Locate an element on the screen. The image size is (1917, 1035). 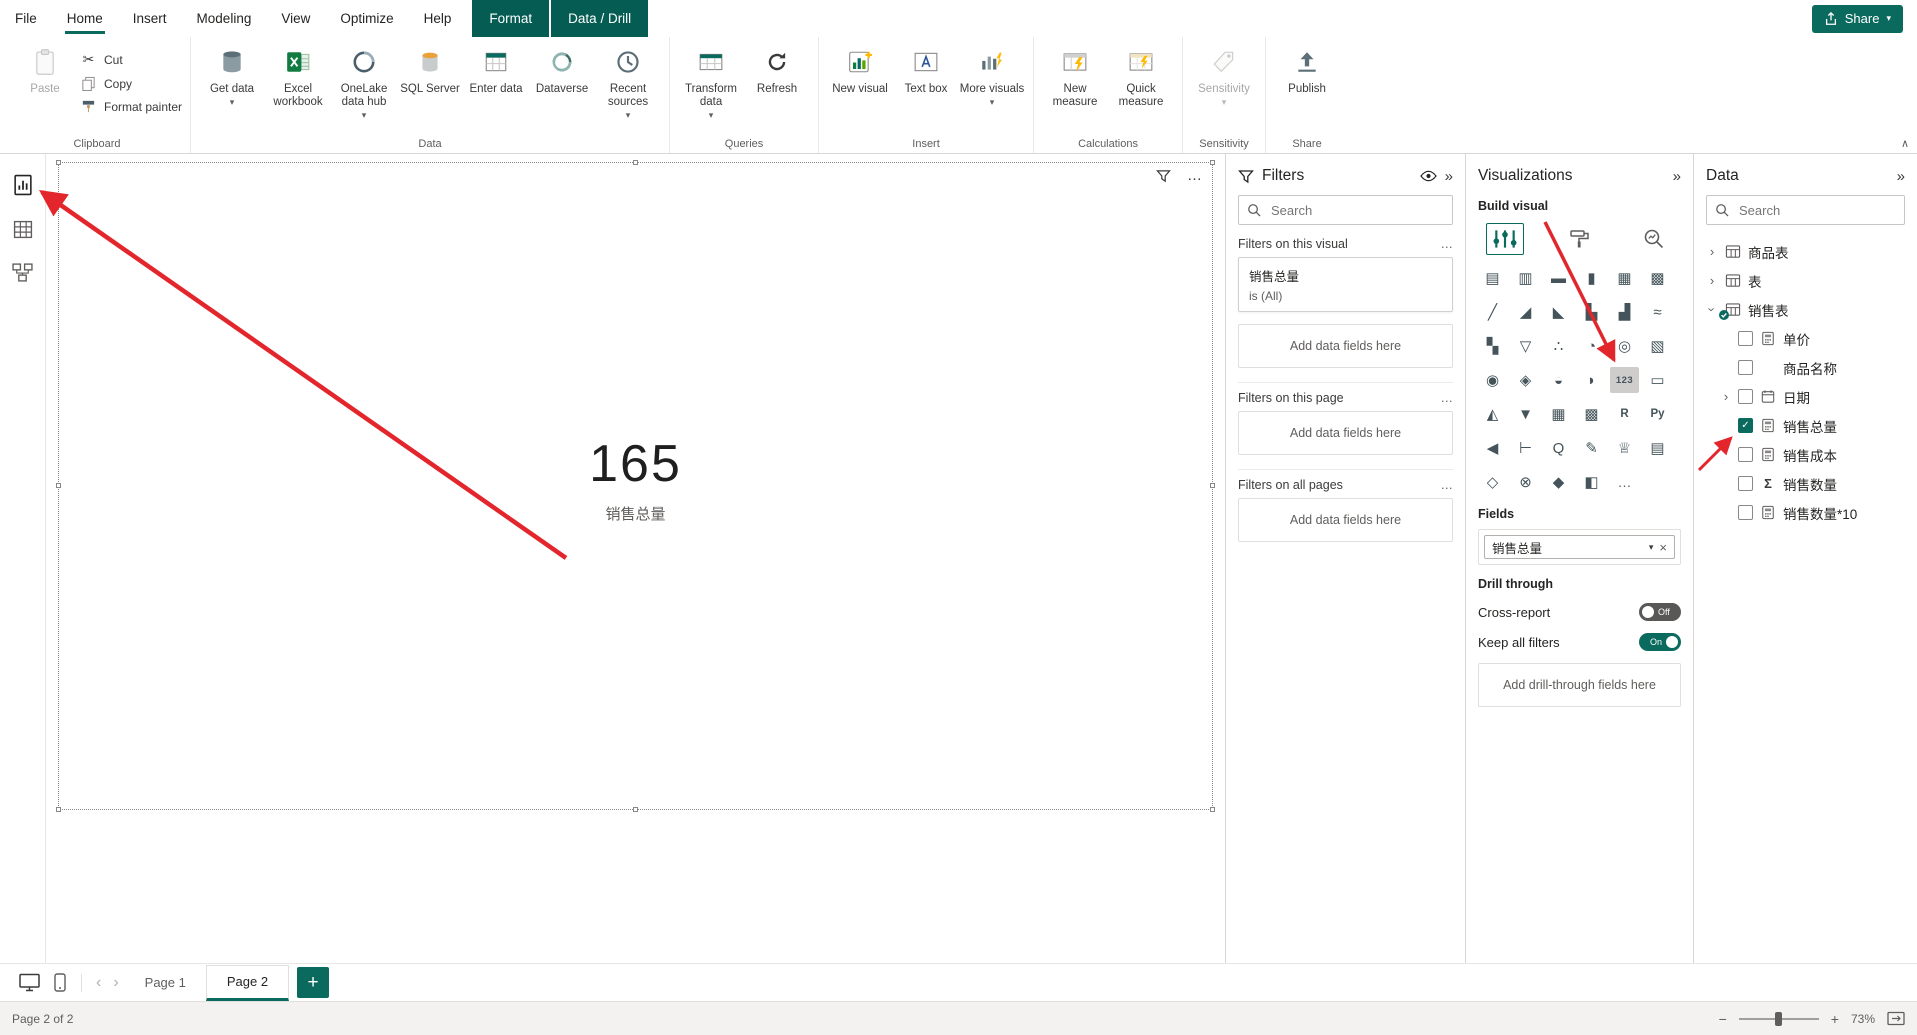
field-checkbox-checked: ✓ is located at coordinates (1745, 425).